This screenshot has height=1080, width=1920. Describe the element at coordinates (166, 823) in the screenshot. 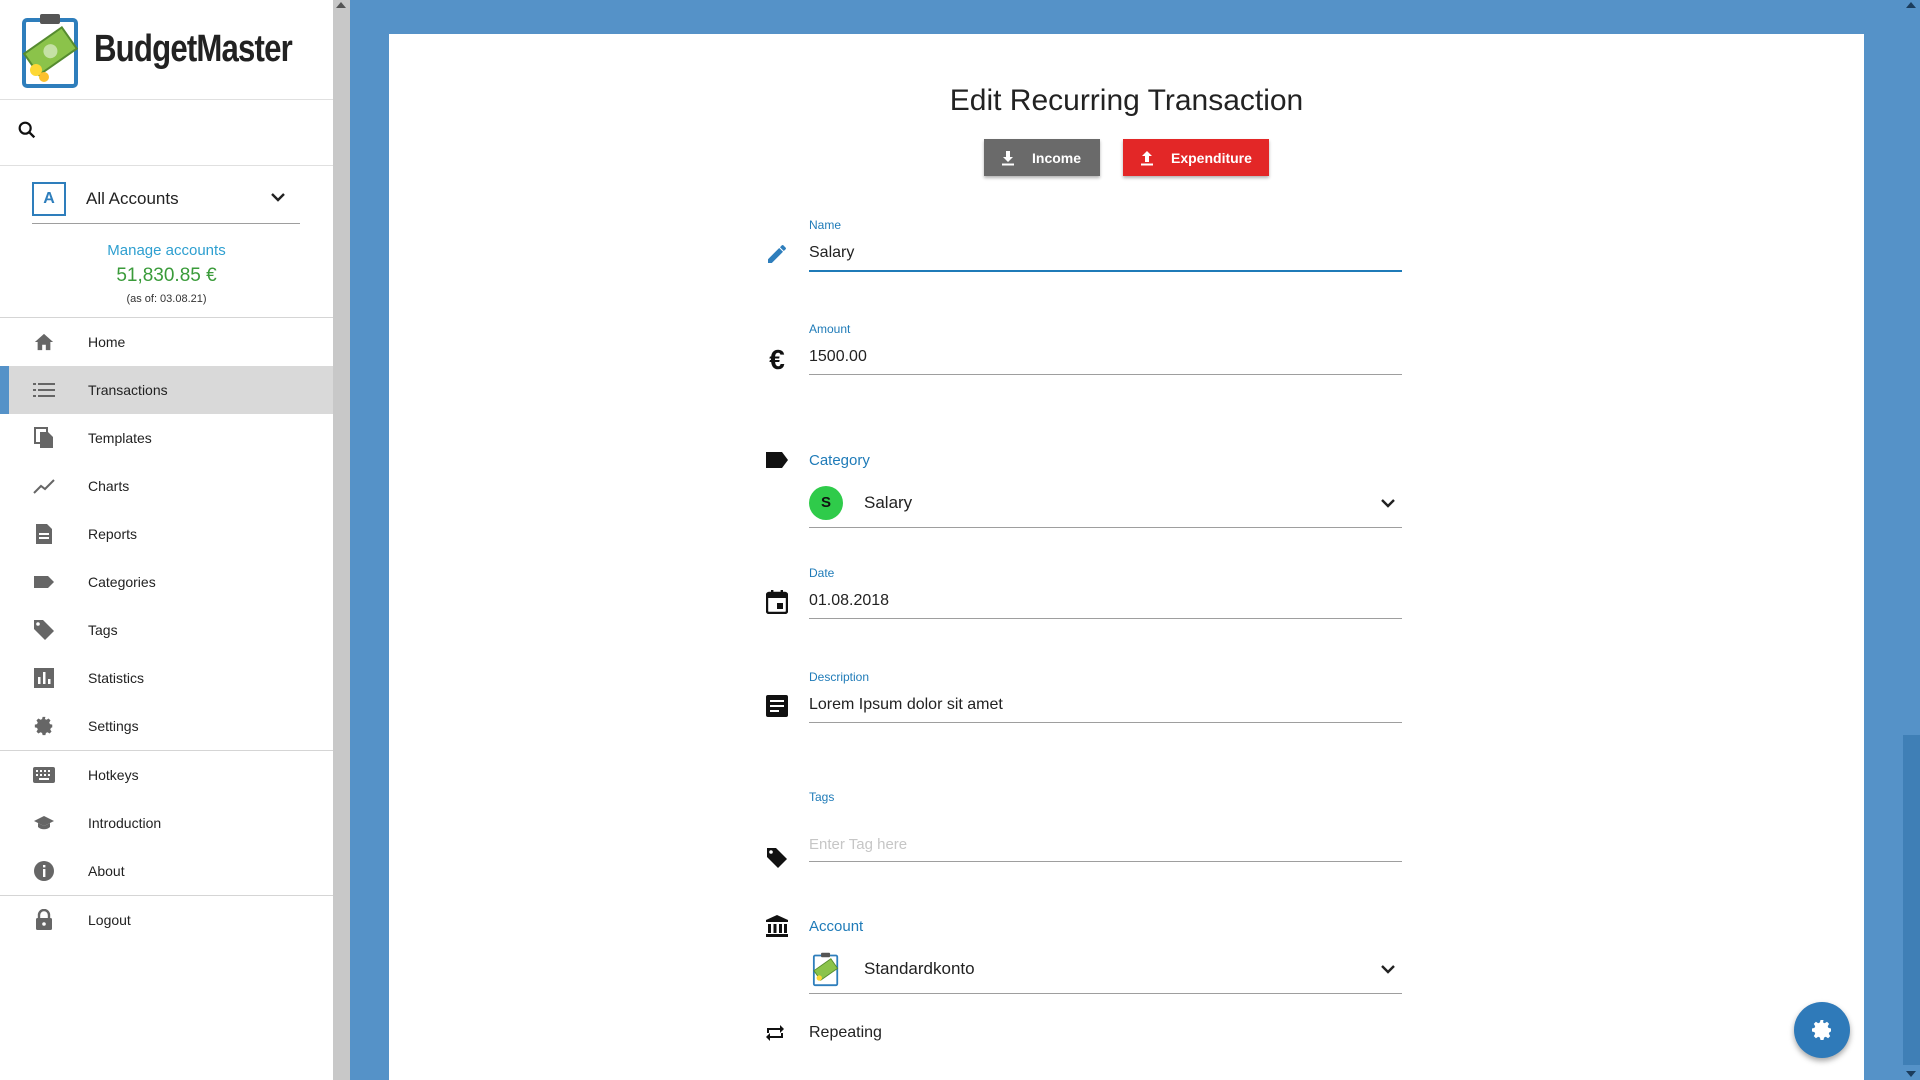

I see `sidebar-item-introduction: Introduction` at that location.